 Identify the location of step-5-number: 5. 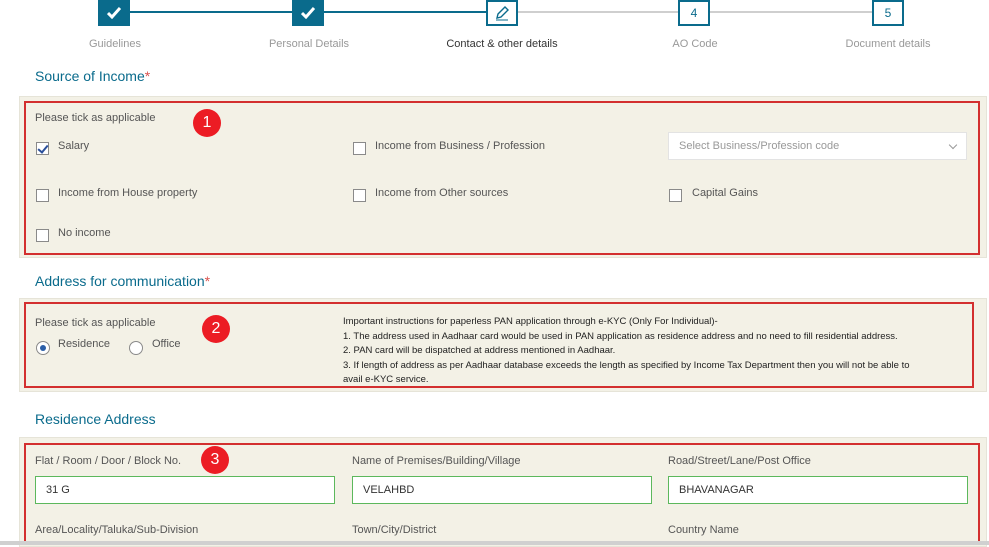
(888, 13).